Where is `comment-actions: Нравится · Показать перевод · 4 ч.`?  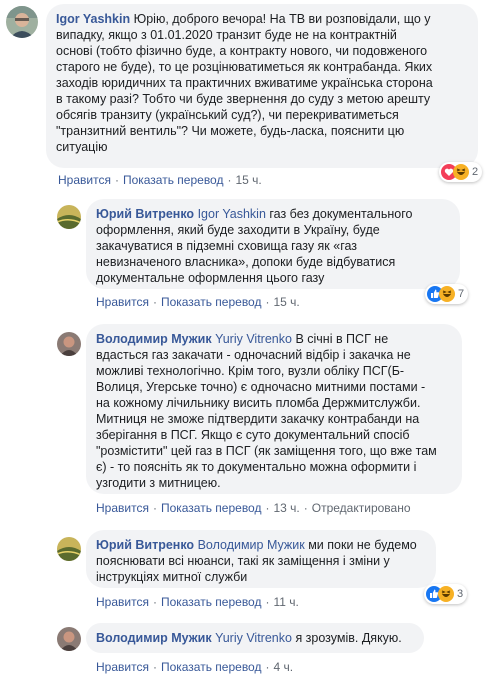
comment-actions: Нравится · Показать перевод · 4 ч. is located at coordinates (195, 667).